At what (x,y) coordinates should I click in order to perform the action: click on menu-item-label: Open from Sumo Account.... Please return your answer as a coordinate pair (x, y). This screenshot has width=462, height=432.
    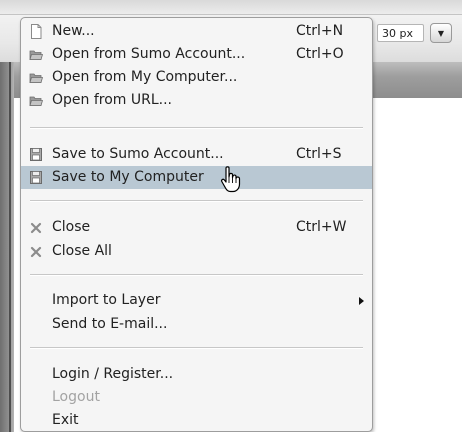
    Looking at the image, I should click on (149, 54).